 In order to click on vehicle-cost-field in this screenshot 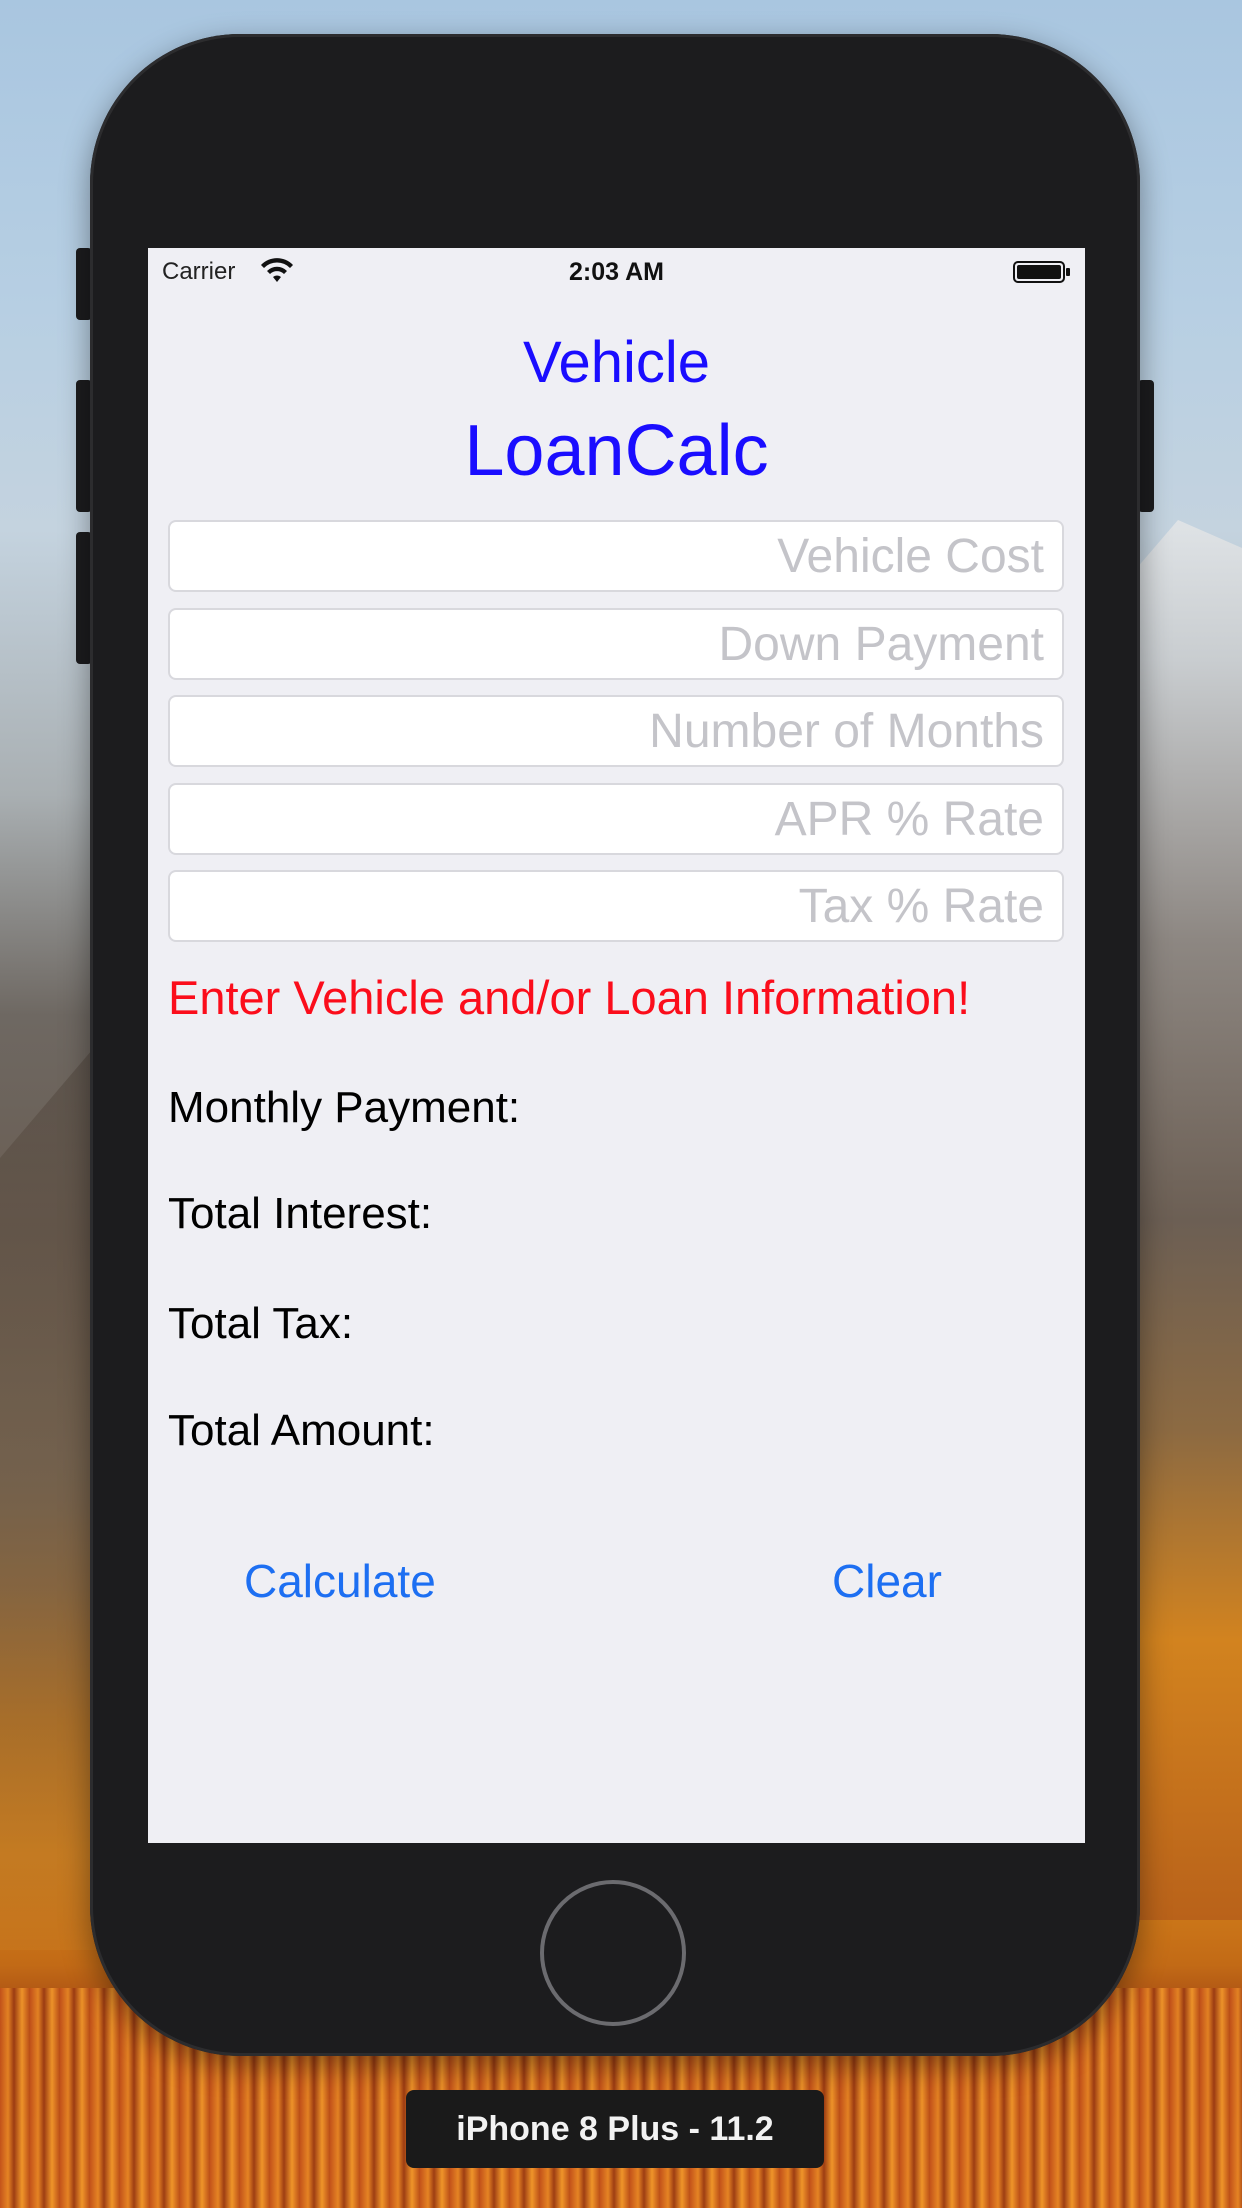, I will do `click(616, 556)`.